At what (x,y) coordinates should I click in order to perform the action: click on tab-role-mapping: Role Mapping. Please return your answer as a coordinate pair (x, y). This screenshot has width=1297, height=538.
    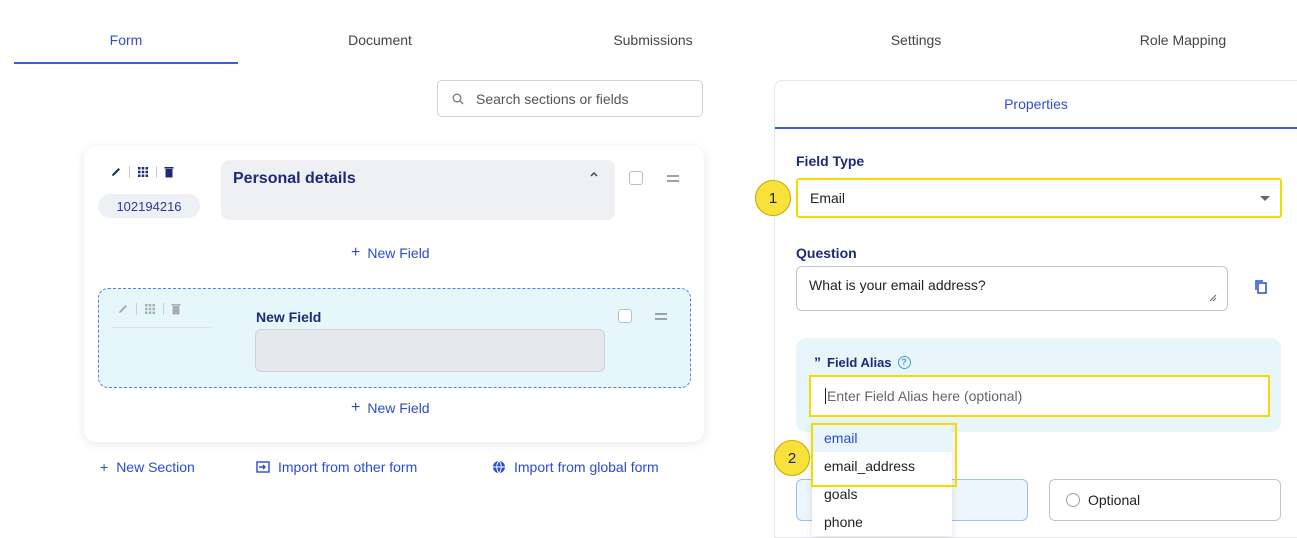
    Looking at the image, I should click on (1183, 41).